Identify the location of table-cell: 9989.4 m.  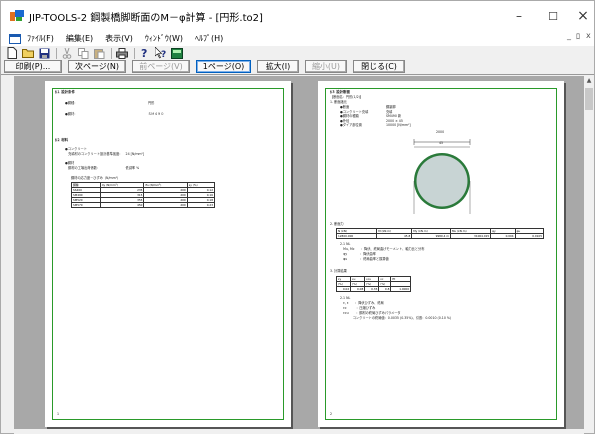
(431, 236).